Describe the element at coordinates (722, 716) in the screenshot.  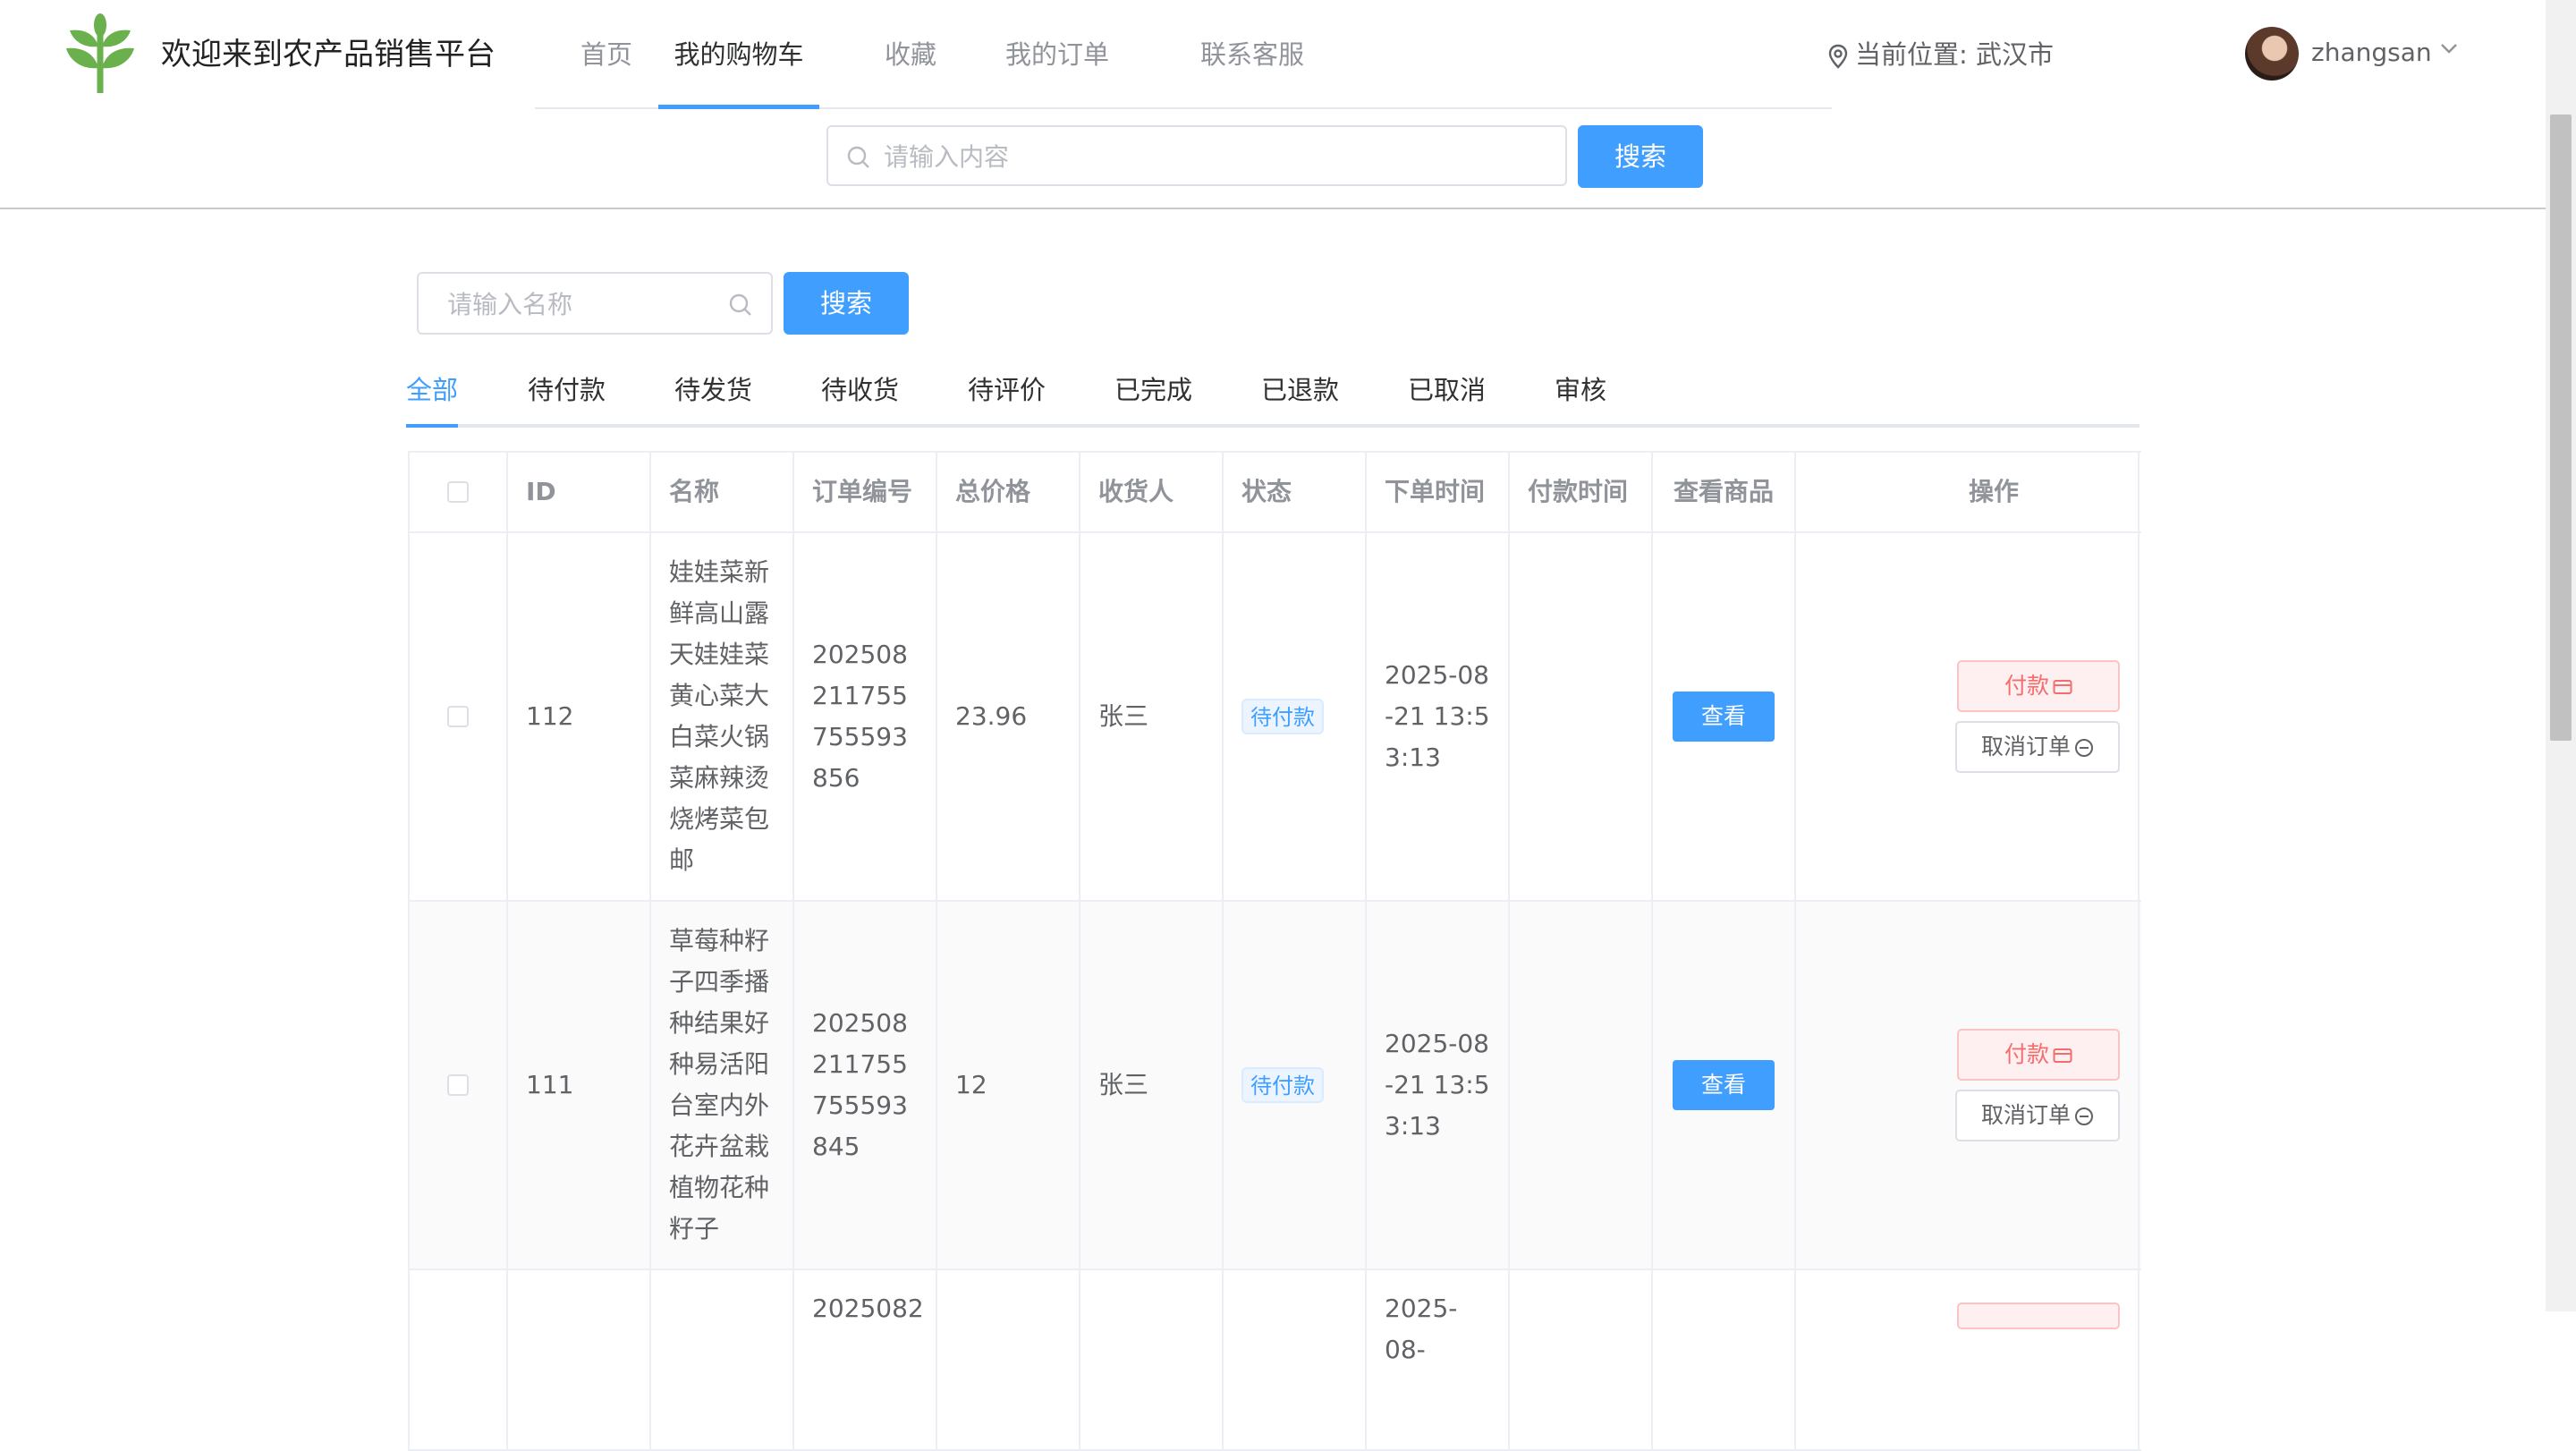
I see `product-name: 娃娃菜新鲜高山露天娃娃菜黄心菜大白菜火锅菜麻辣烫烧烤菜包邮` at that location.